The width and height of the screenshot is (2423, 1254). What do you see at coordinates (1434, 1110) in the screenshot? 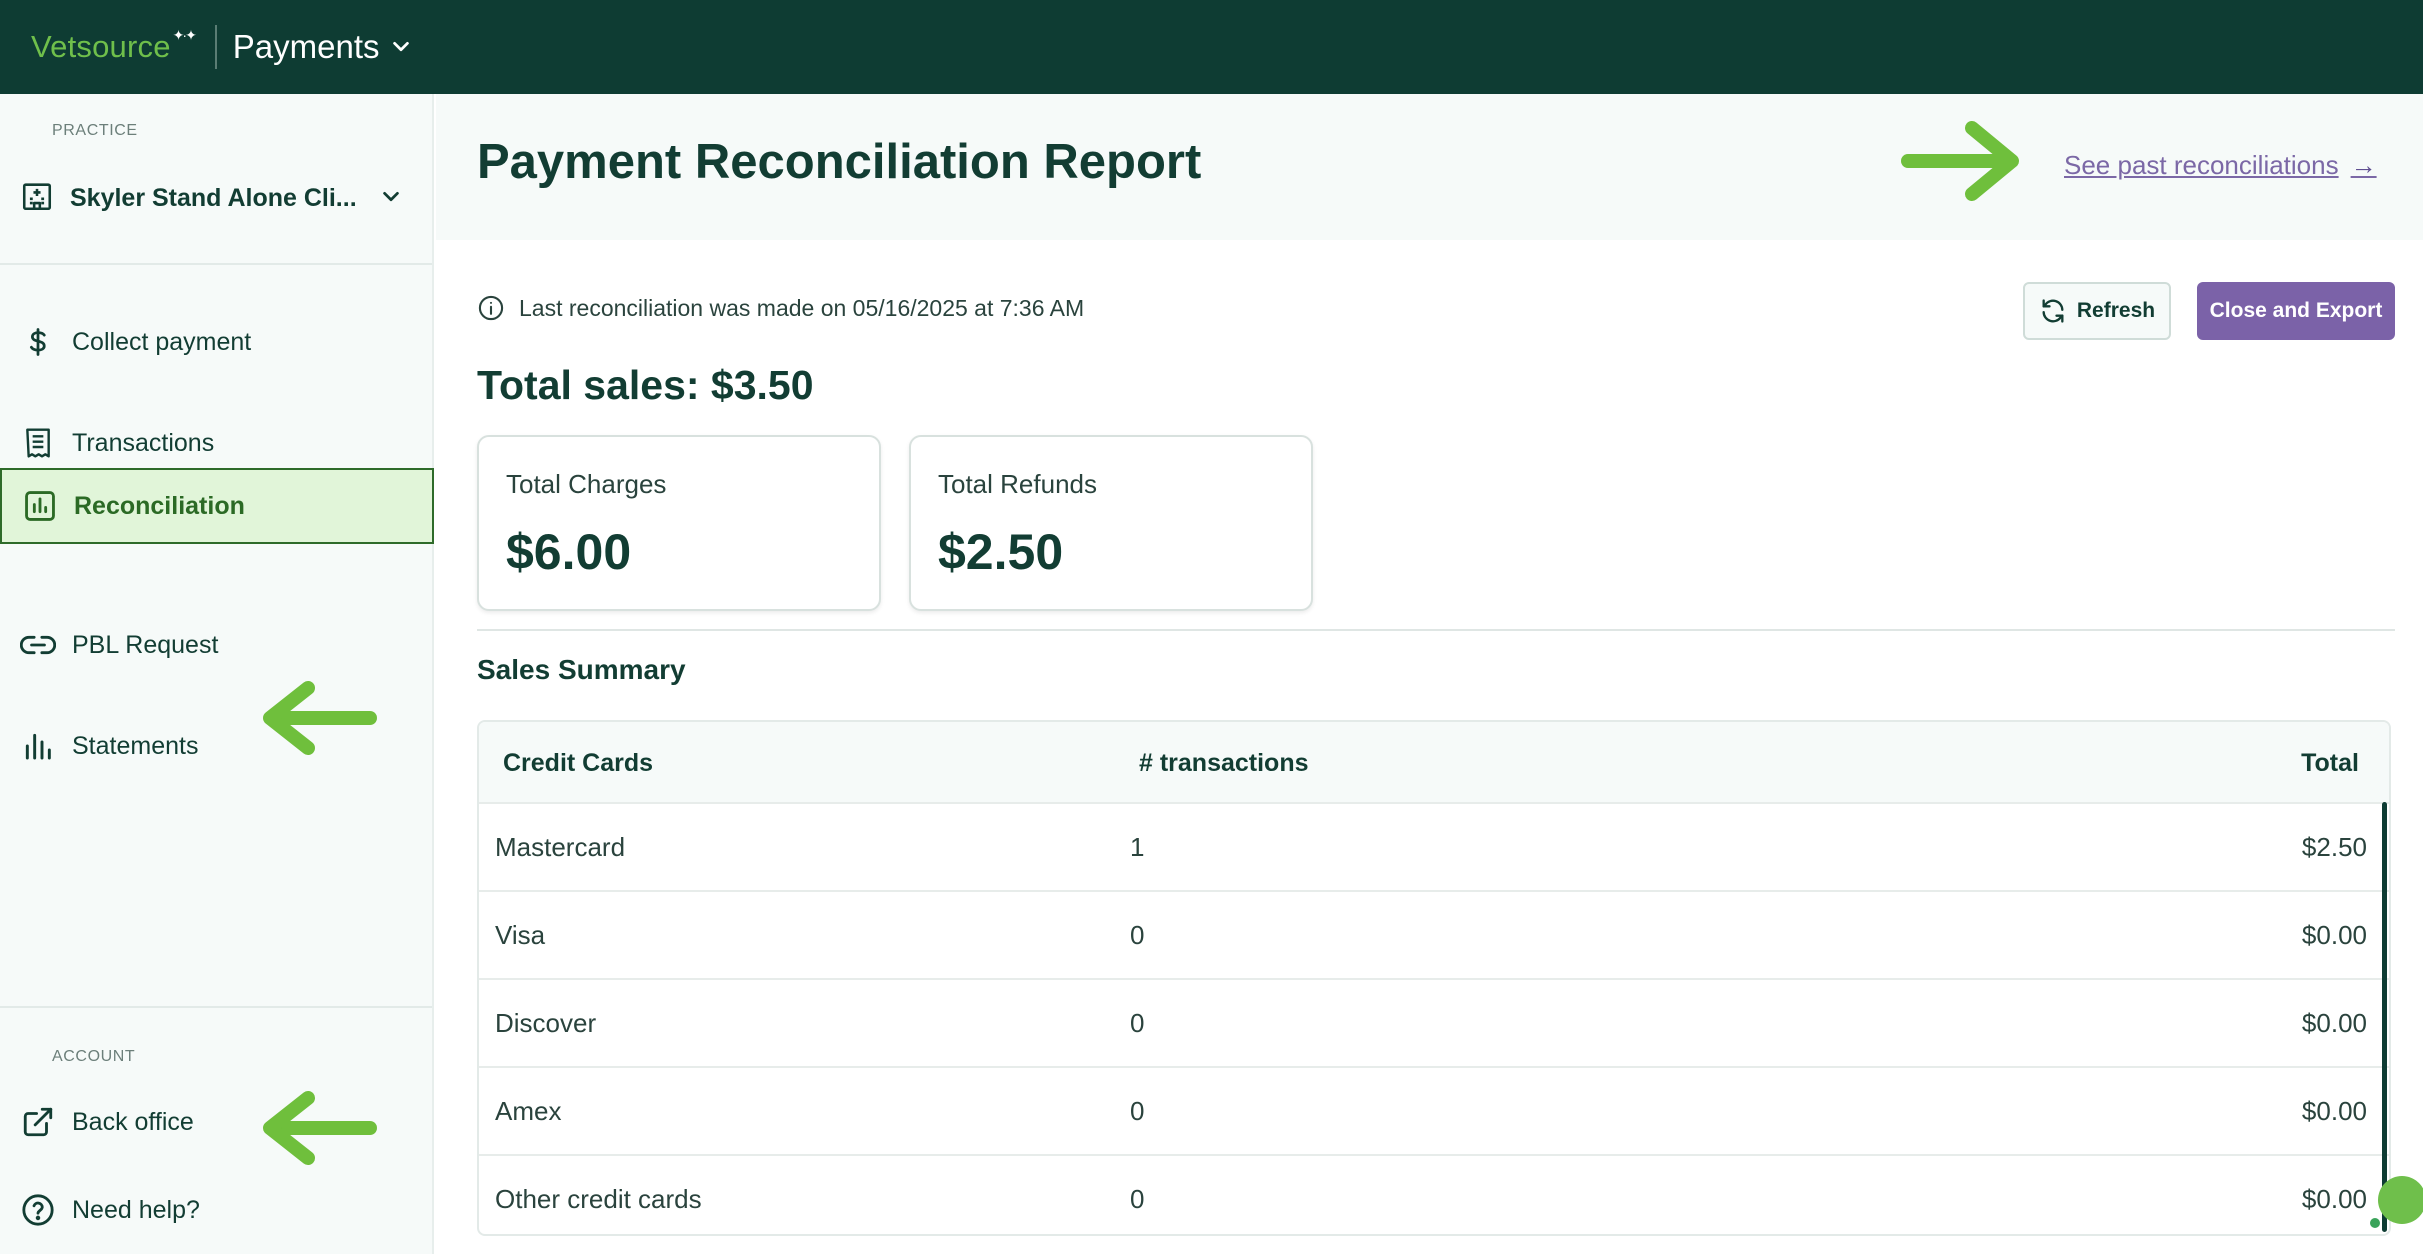
I see `table-row: Amex 0 $0.00` at bounding box center [1434, 1110].